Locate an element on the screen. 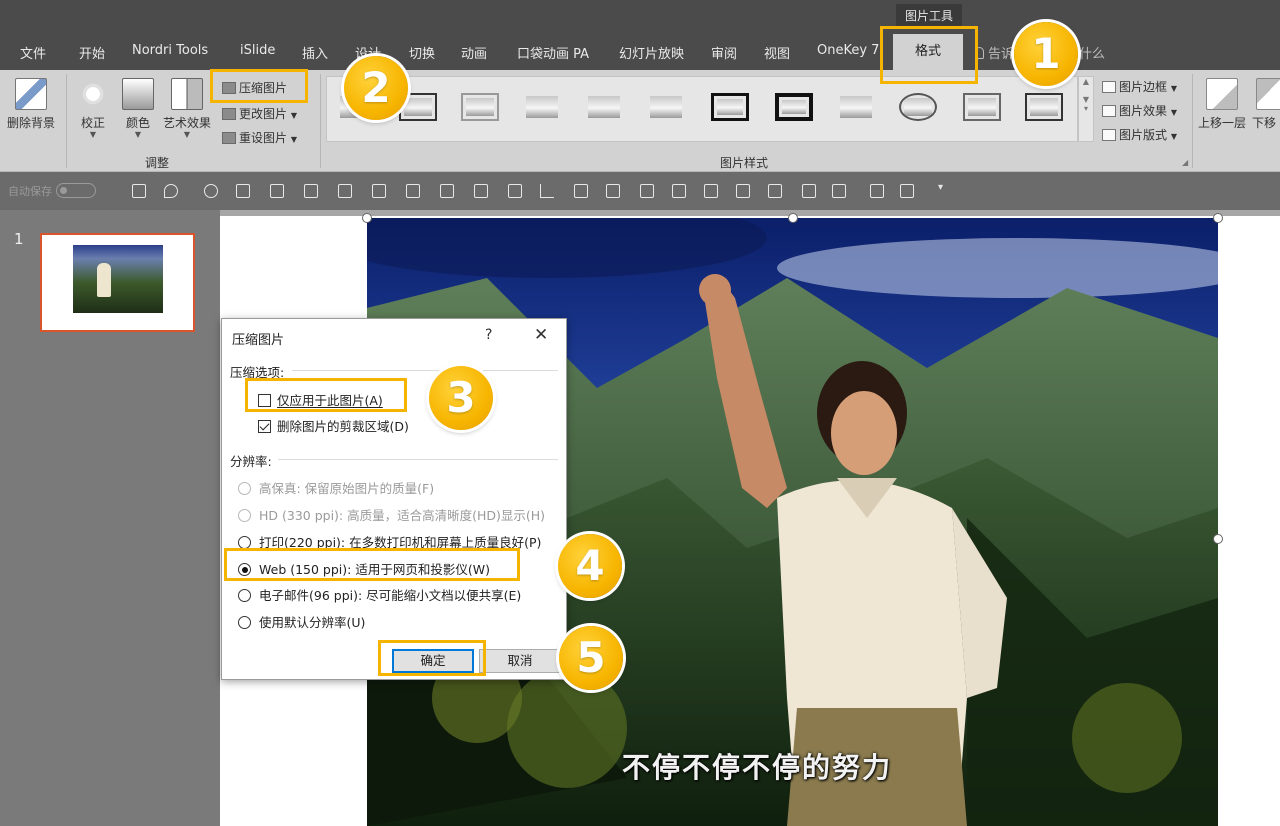 Image resolution: width=1280 pixels, height=826 pixels. step-badge-1: 1 is located at coordinates (1046, 54).